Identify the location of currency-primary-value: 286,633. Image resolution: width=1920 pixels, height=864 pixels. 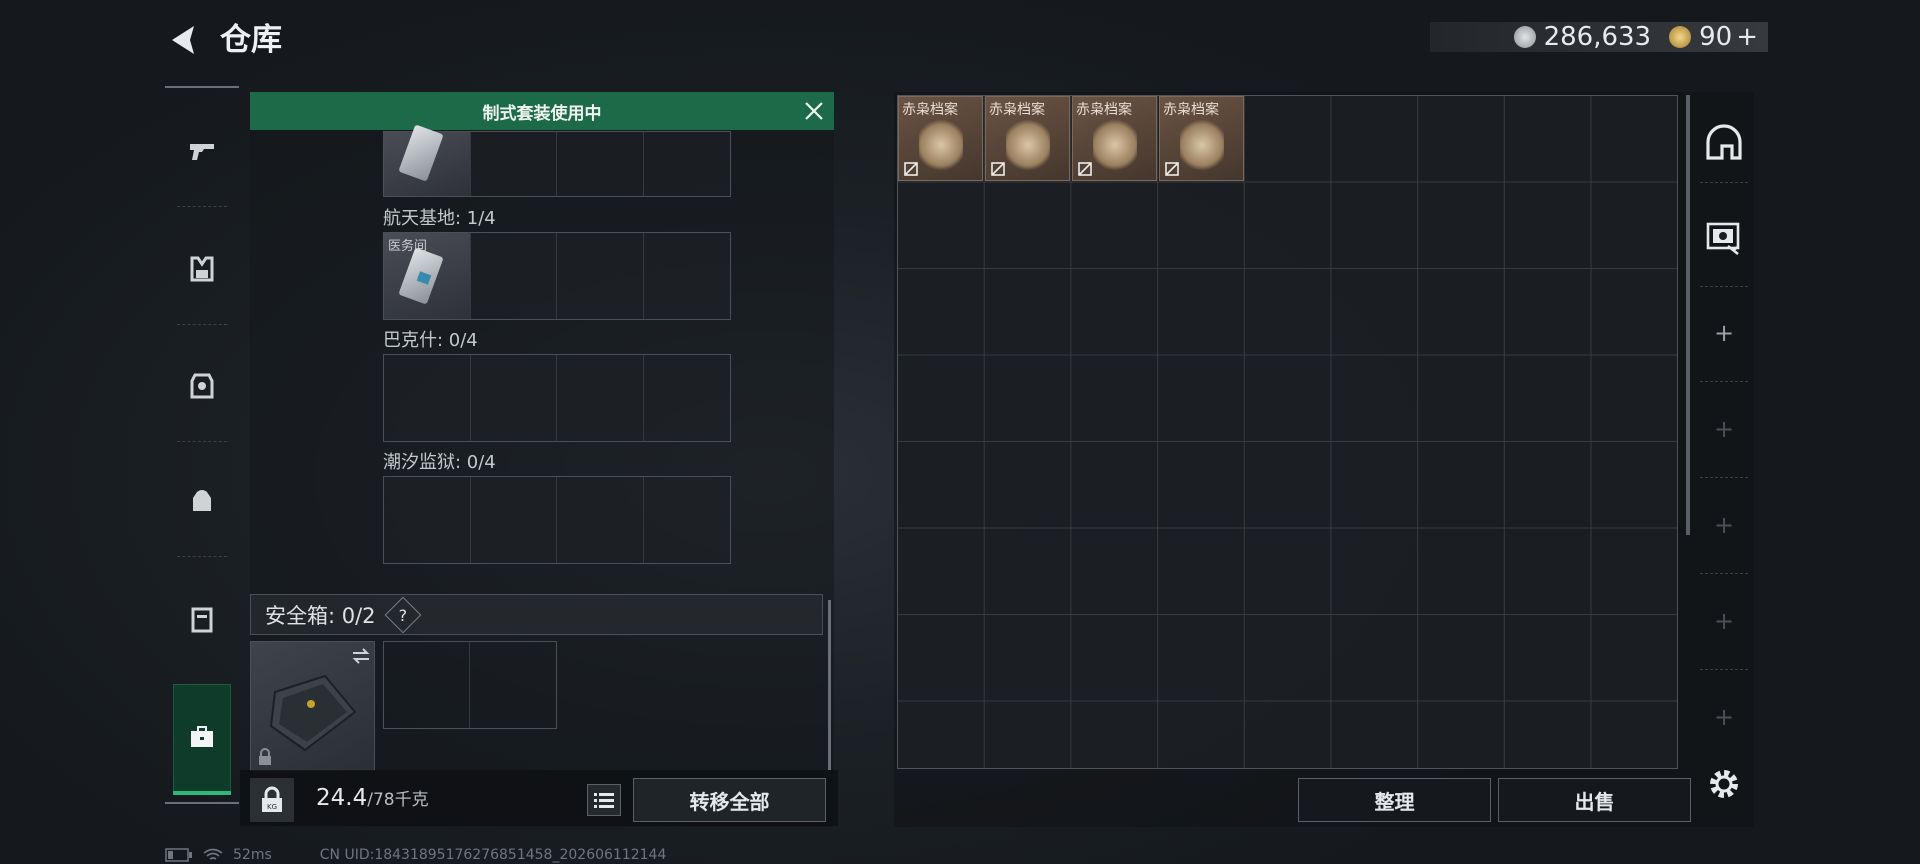
(1597, 37).